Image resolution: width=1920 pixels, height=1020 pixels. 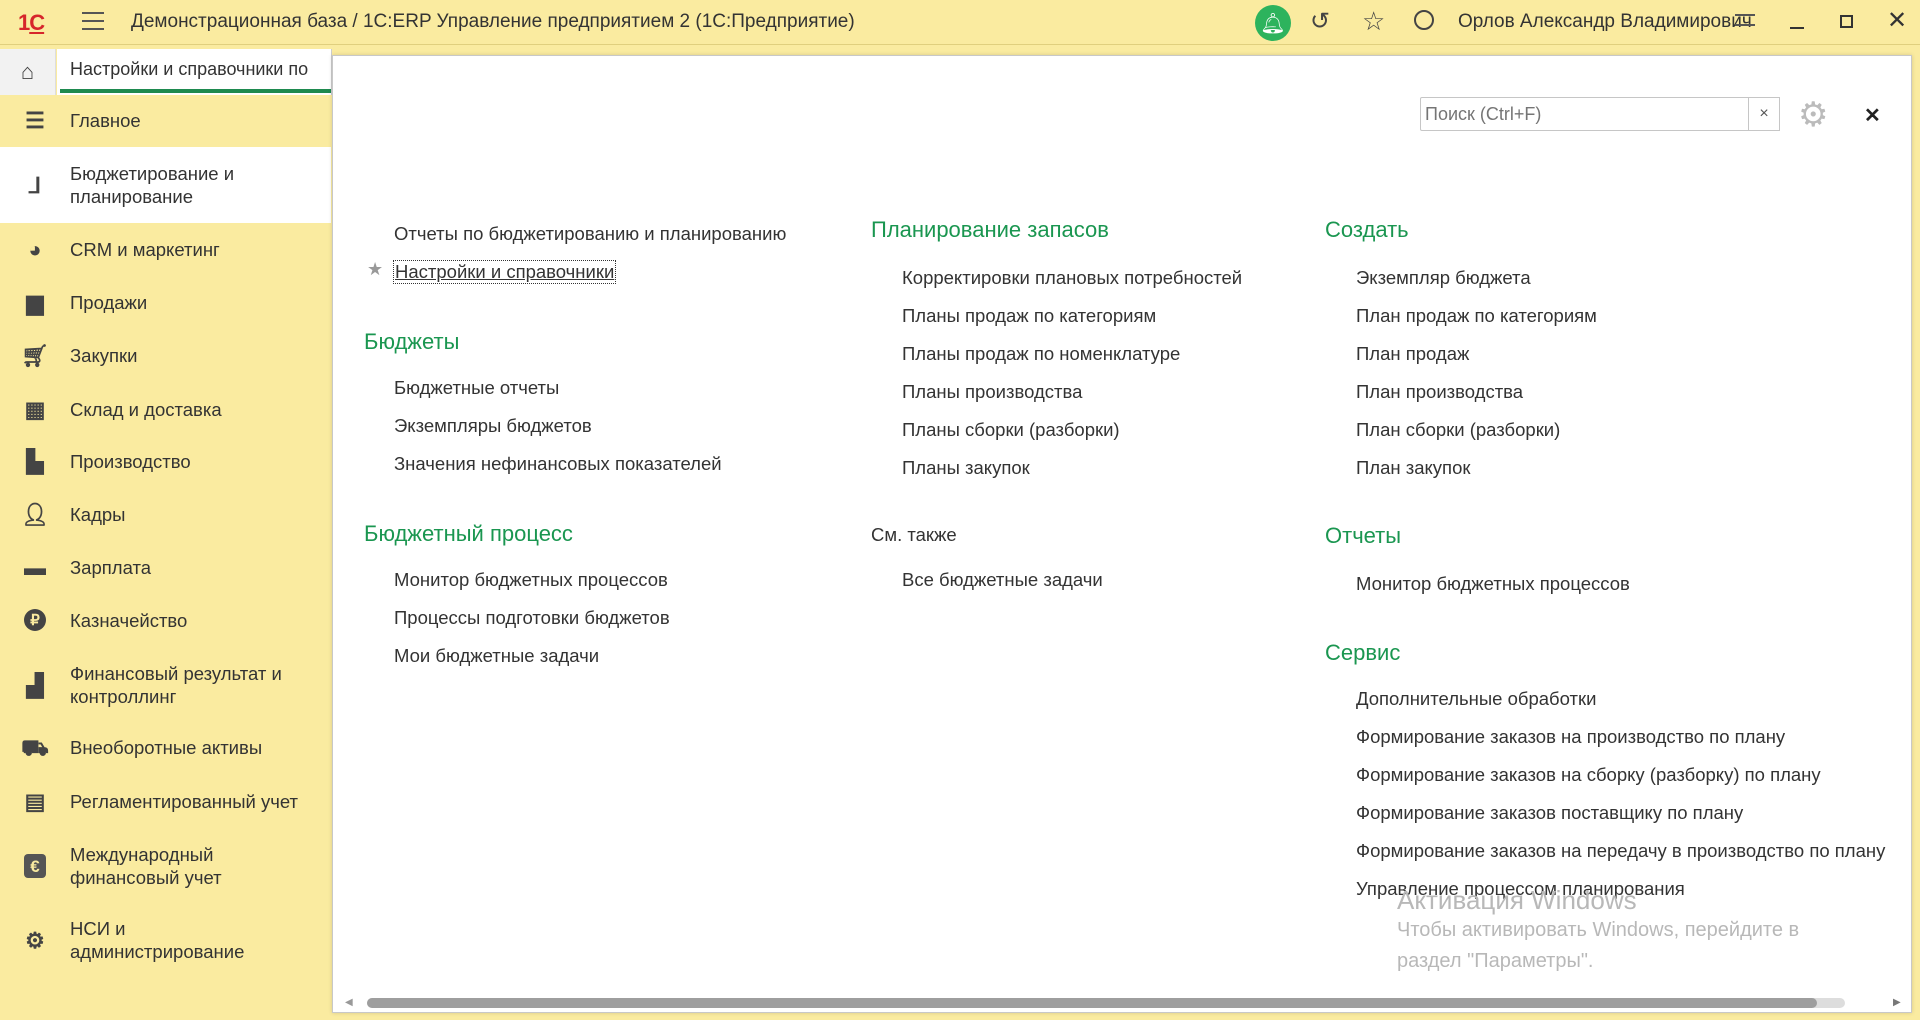 What do you see at coordinates (496, 656) in the screenshot?
I see `nav-link: Мои бюджетные задачи` at bounding box center [496, 656].